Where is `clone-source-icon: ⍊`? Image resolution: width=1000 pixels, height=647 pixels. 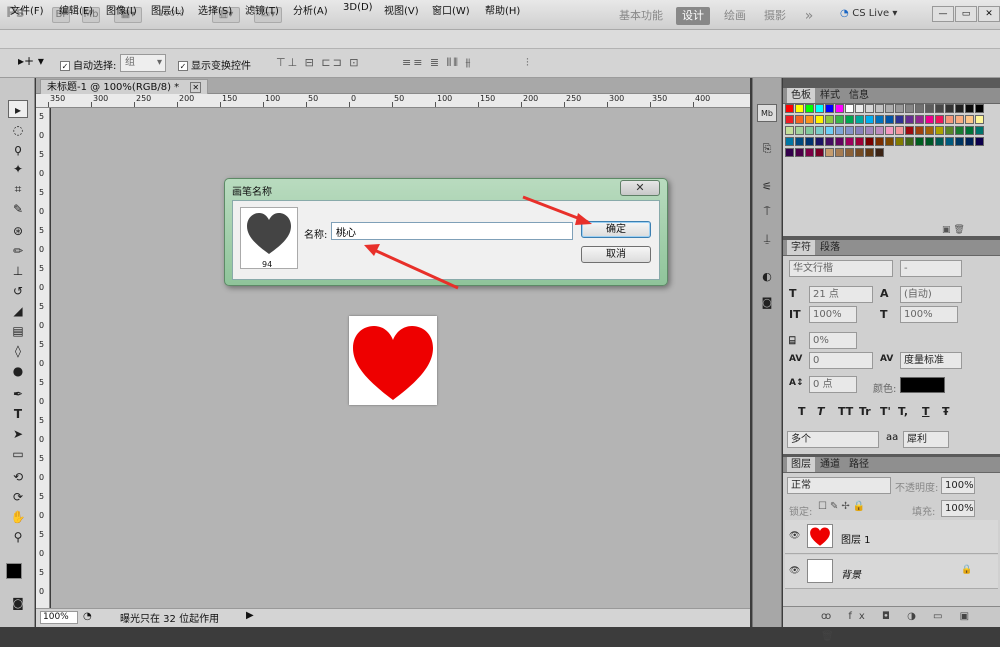
clone-source-icon: ⍊ is located at coordinates (767, 239).